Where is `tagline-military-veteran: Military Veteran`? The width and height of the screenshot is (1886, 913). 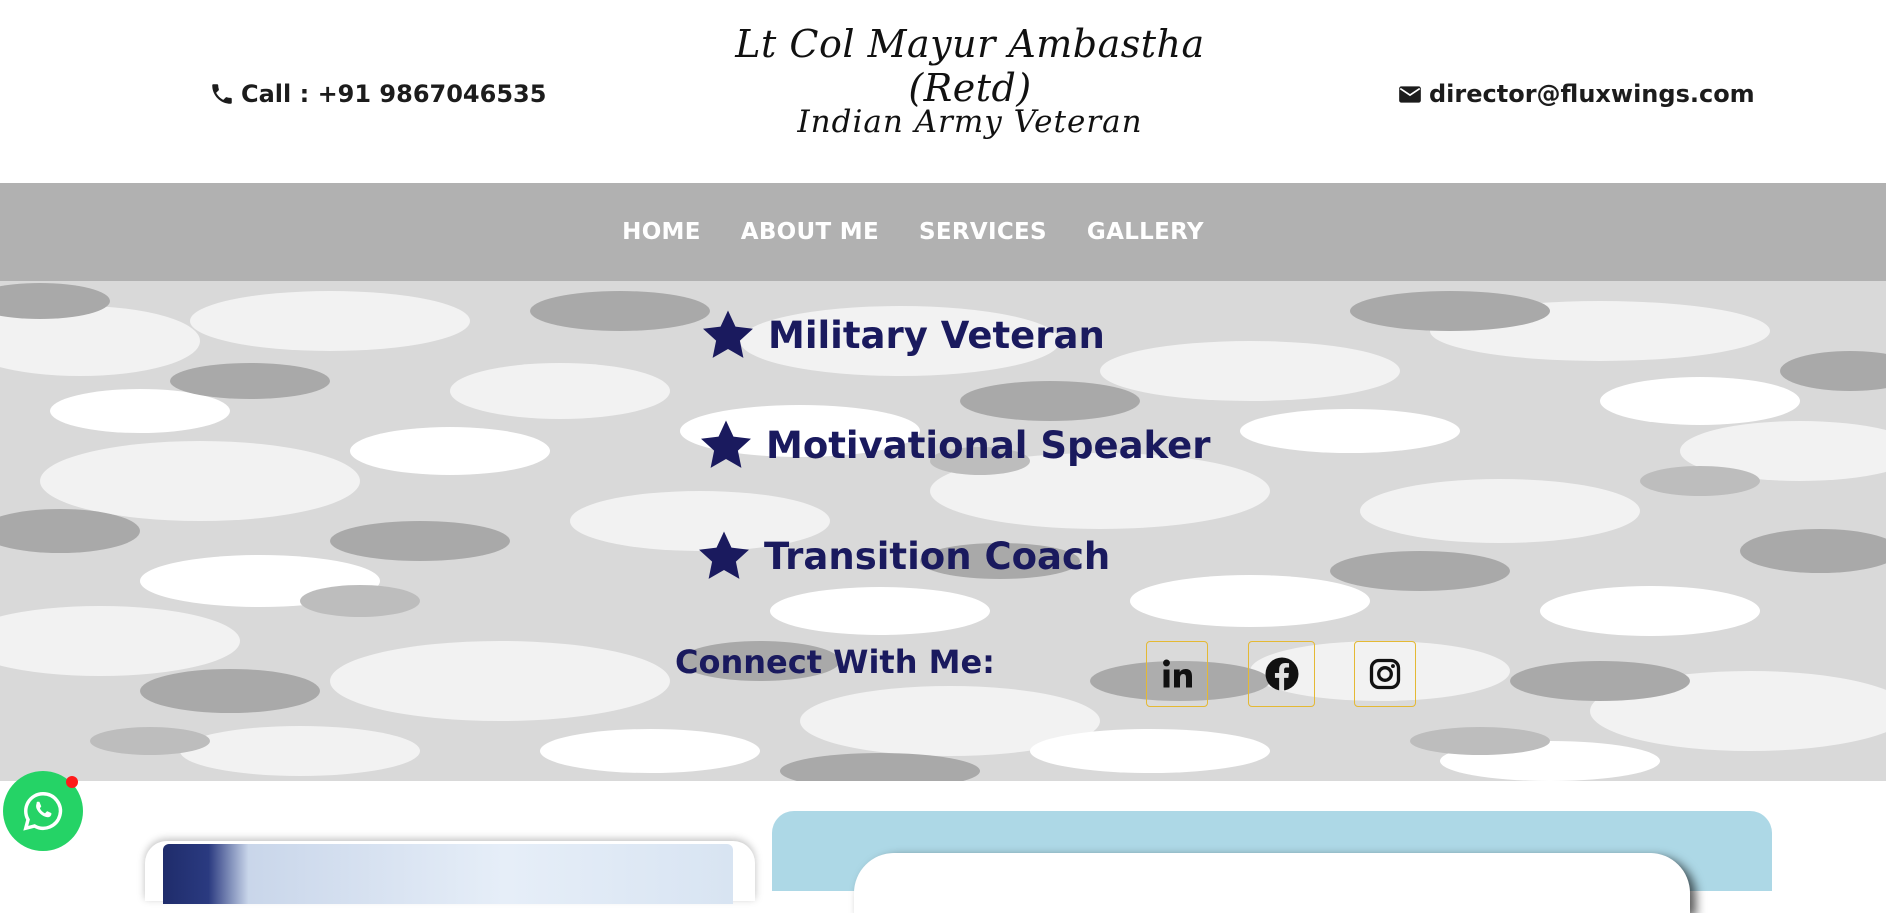 tagline-military-veteran: Military Veteran is located at coordinates (902, 335).